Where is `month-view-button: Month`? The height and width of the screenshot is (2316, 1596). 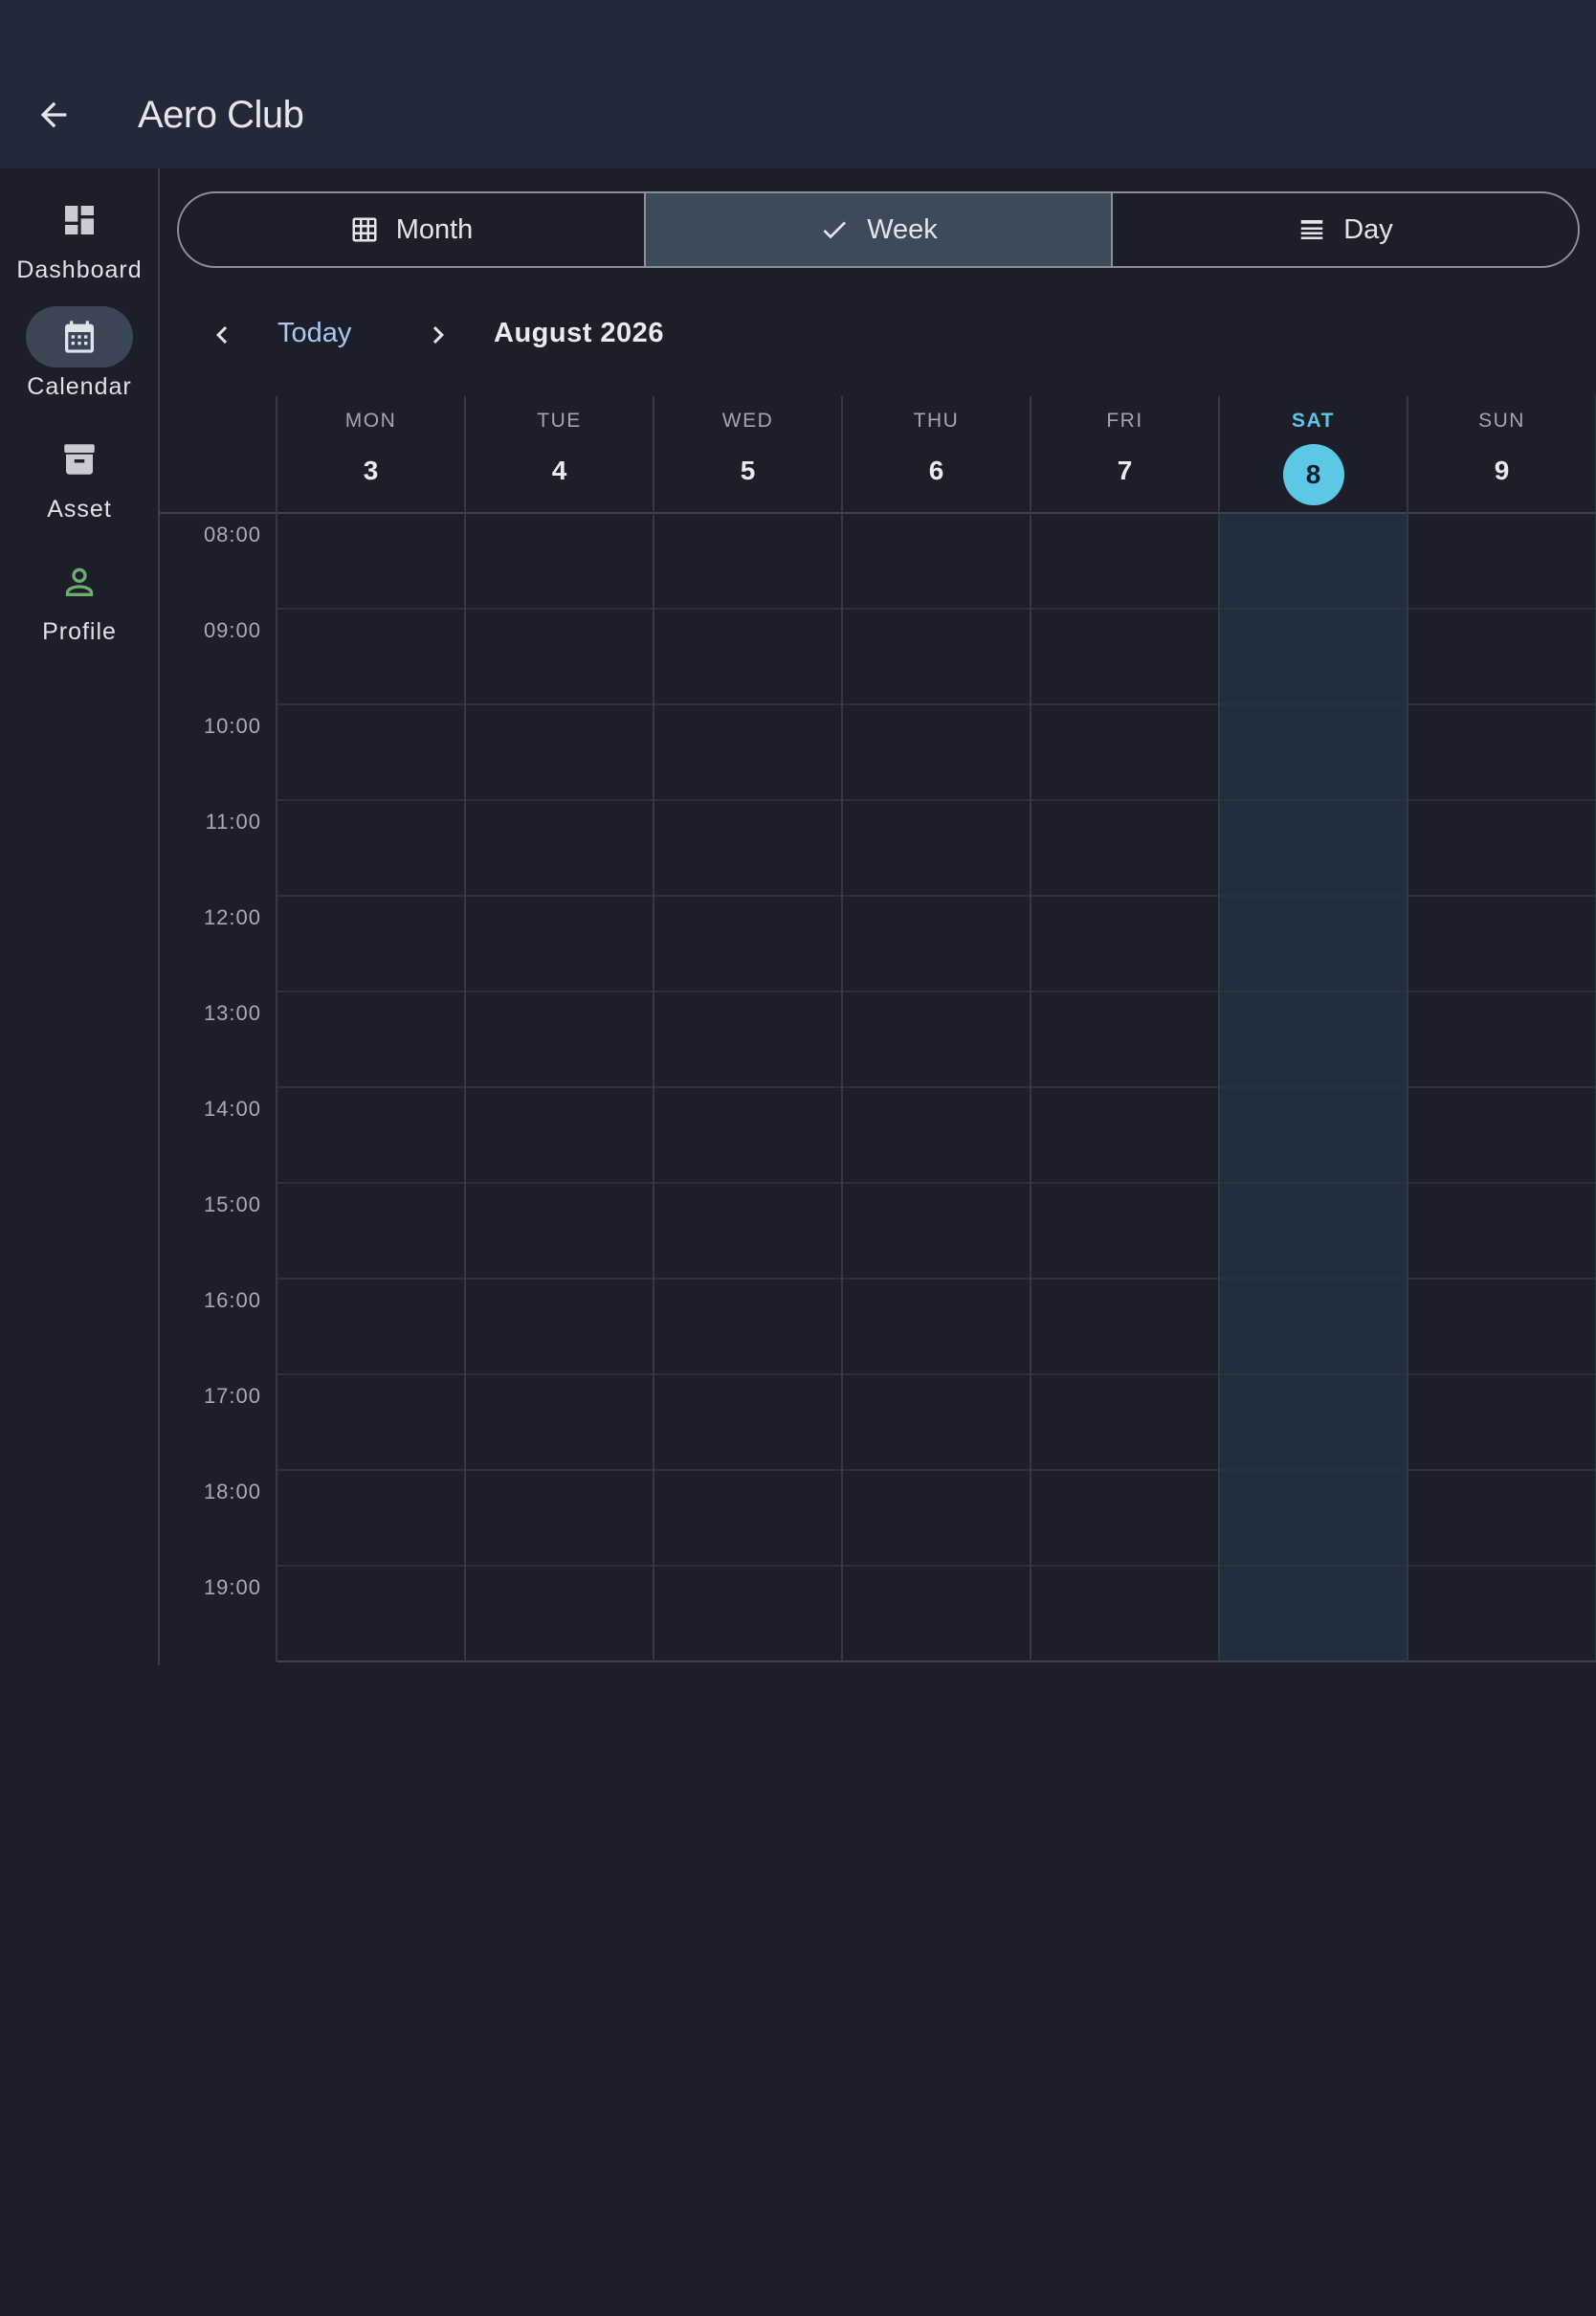 month-view-button: Month is located at coordinates (412, 229).